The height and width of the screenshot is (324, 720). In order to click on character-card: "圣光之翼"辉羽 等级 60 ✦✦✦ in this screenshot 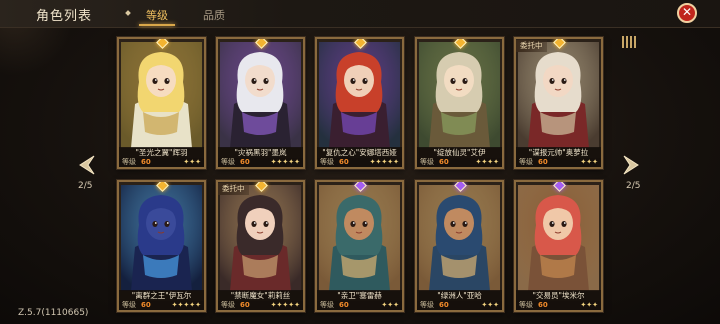, I will do `click(161, 103)`.